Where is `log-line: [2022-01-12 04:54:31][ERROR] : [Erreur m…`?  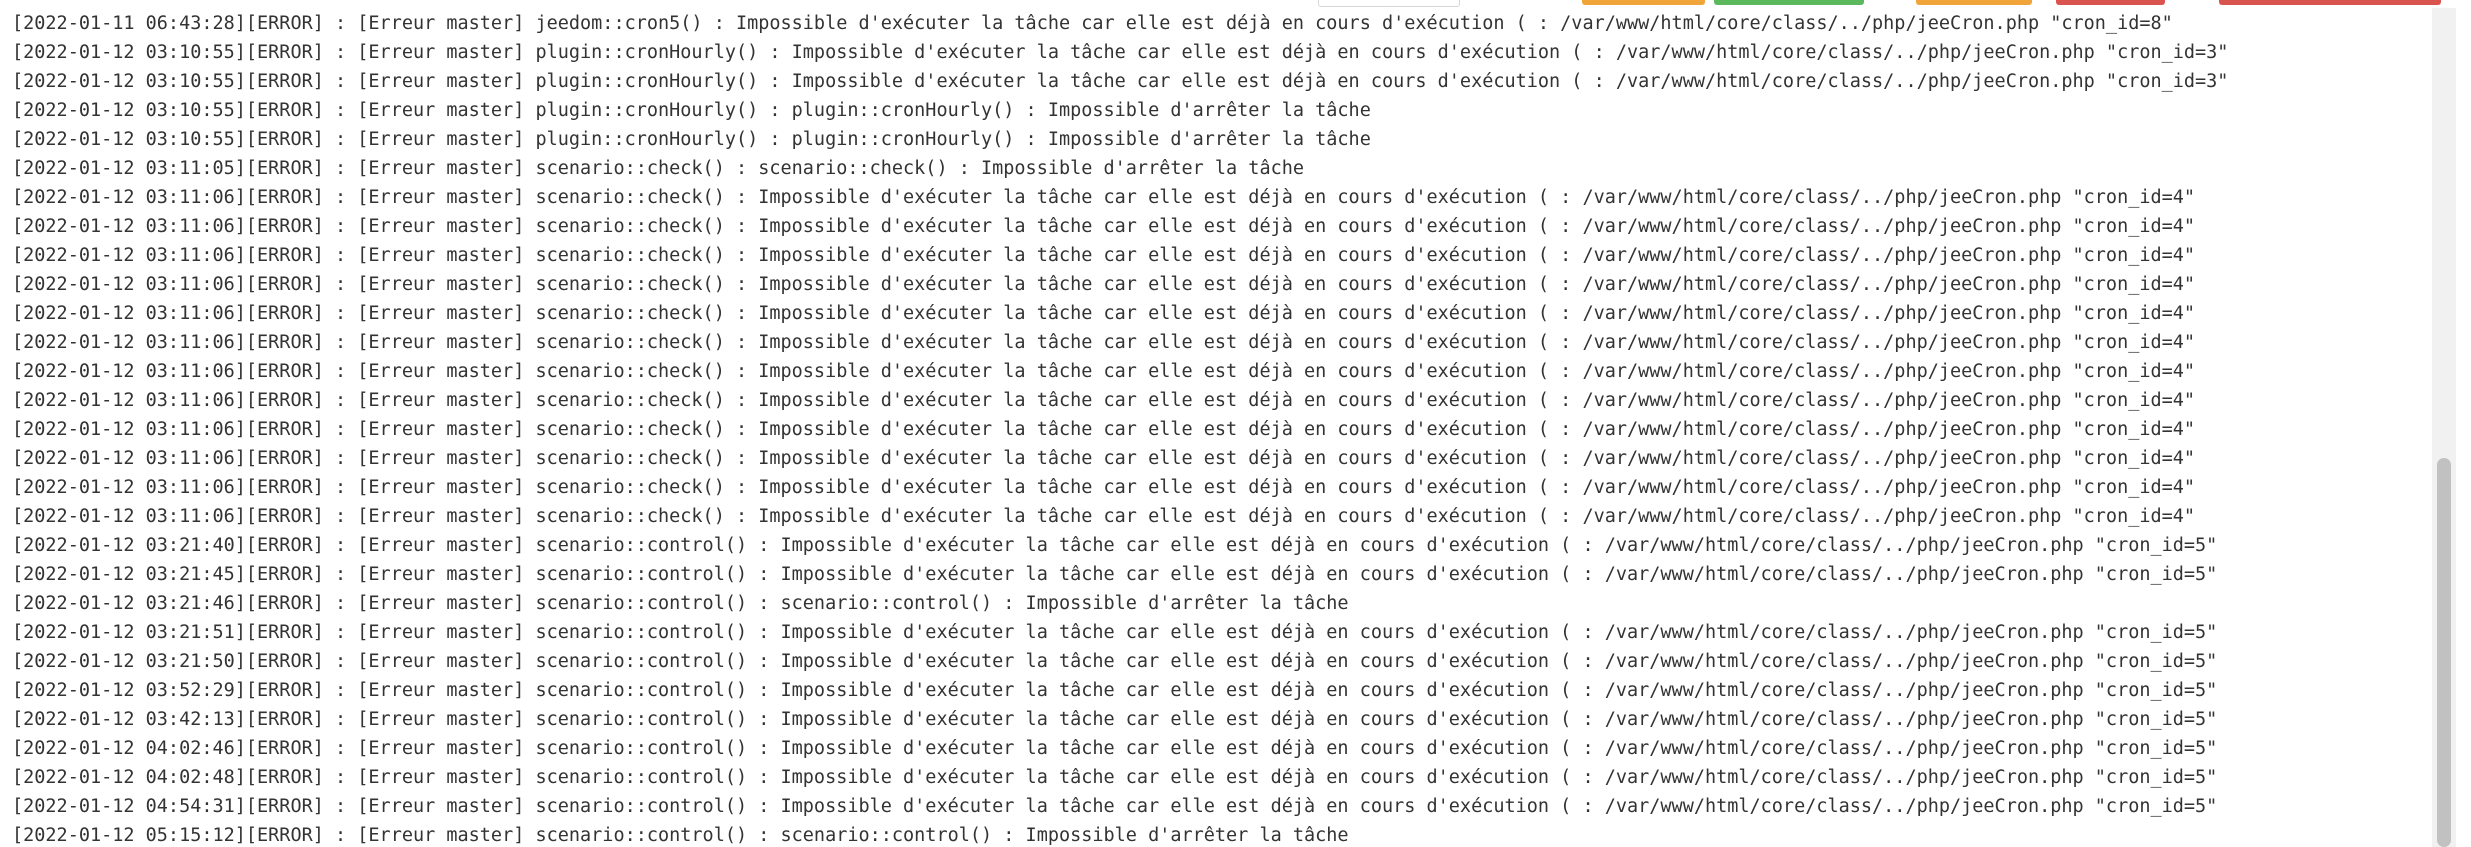 log-line: [2022-01-12 04:54:31][ERROR] : [Erreur m… is located at coordinates (1115, 806).